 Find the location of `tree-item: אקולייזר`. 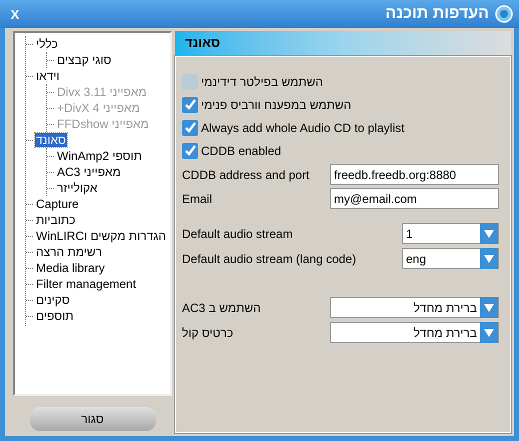

tree-item: אקולייזר is located at coordinates (77, 188).